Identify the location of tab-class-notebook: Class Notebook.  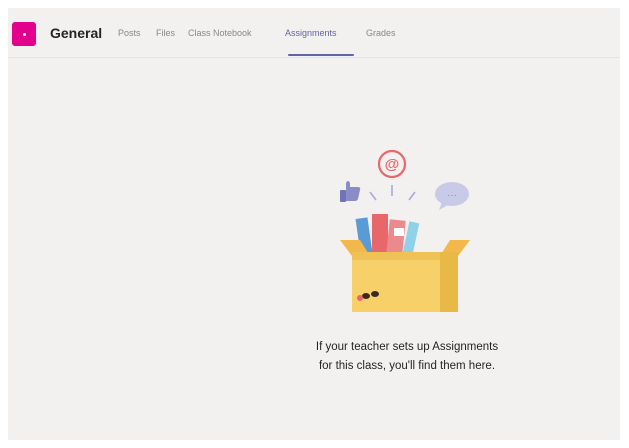
(220, 33).